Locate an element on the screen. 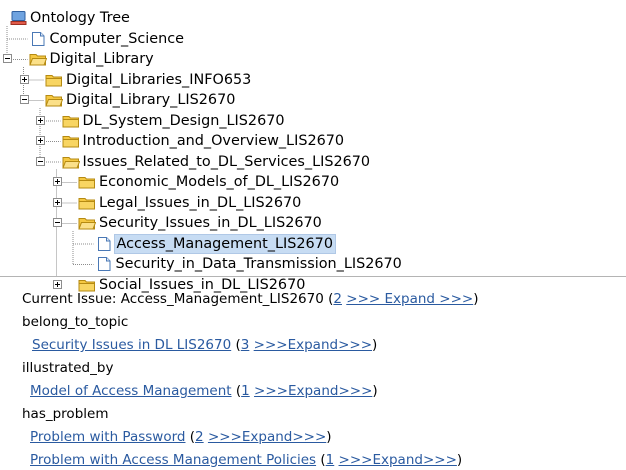 Image resolution: width=626 pixels, height=470 pixels. tree-node-label: Legal_Issues_in_DL_LIS2670 is located at coordinates (200, 203).